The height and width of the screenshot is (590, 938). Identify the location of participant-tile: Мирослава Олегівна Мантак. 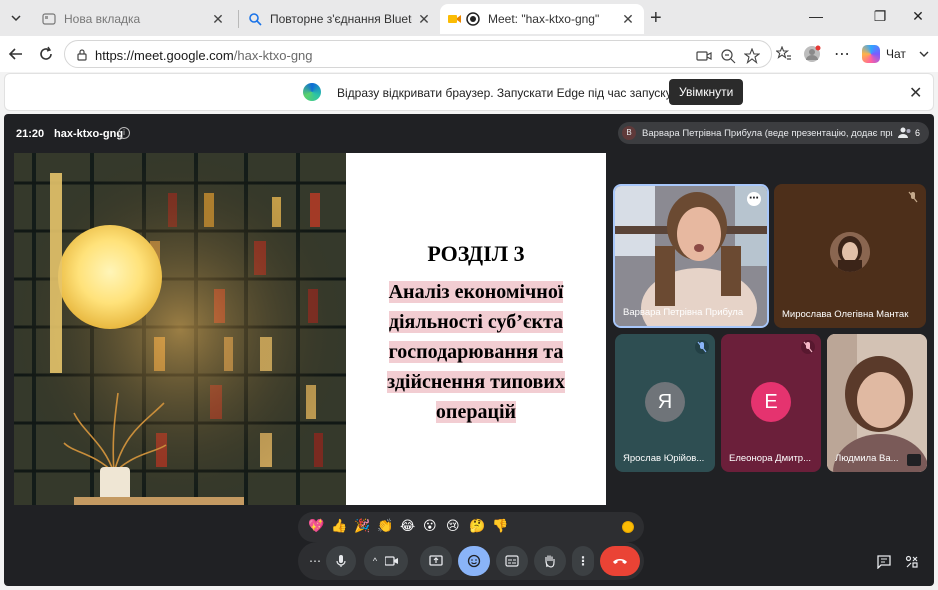
(850, 256).